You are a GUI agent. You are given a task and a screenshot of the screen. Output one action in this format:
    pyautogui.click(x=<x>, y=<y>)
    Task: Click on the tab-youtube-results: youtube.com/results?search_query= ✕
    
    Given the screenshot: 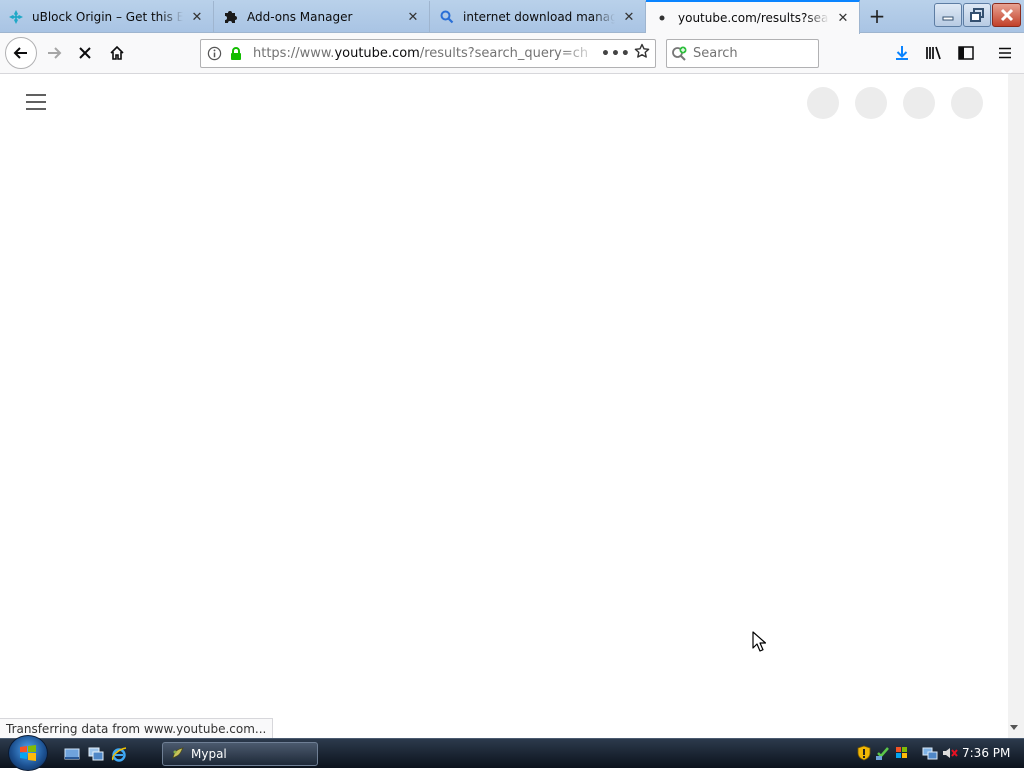 What is the action you would take?
    pyautogui.click(x=753, y=17)
    